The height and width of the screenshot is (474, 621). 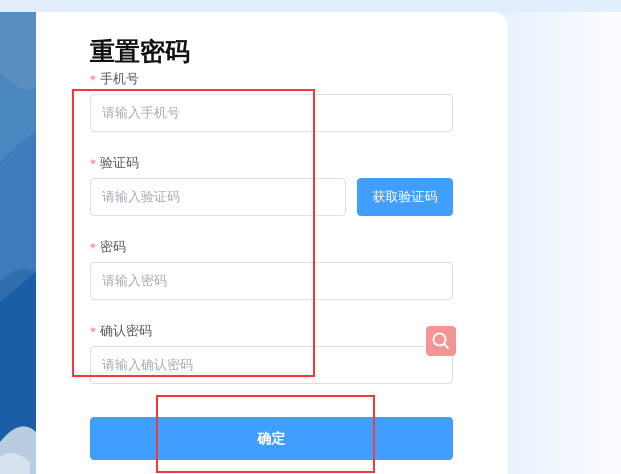 What do you see at coordinates (271, 113) in the screenshot?
I see `input-field: 请输入手机号` at bounding box center [271, 113].